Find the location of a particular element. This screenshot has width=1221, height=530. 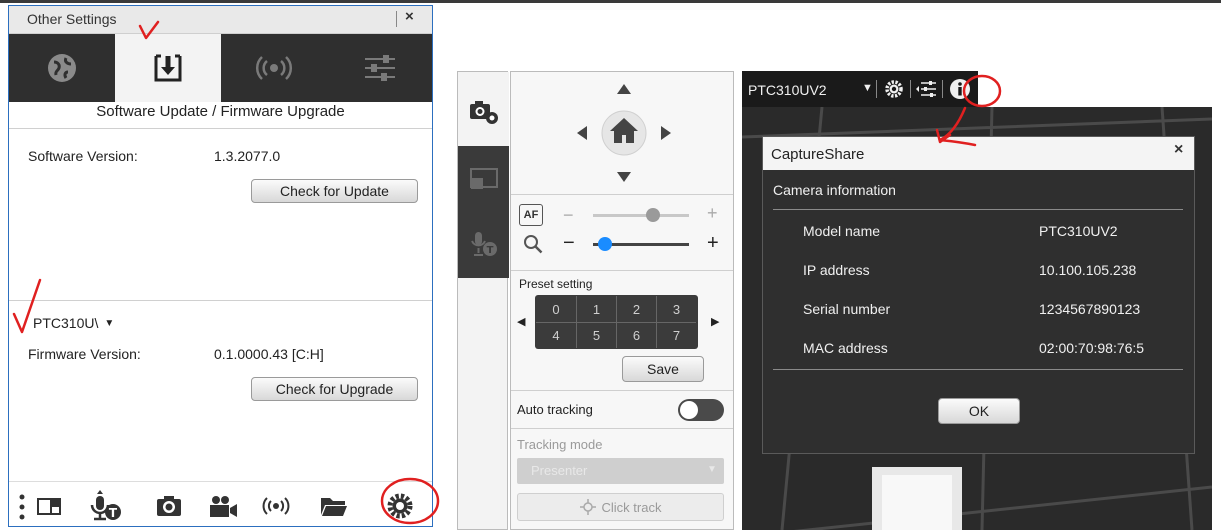

annotation-arrow is located at coordinates (956, 126).